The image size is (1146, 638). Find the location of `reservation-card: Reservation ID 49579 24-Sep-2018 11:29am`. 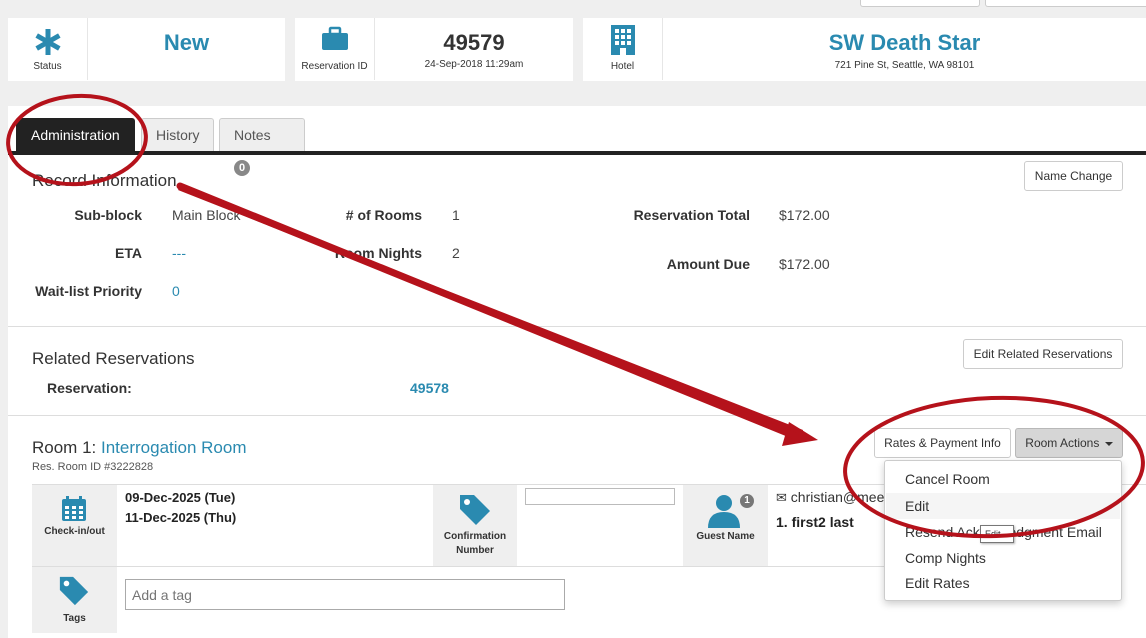

reservation-card: Reservation ID 49579 24-Sep-2018 11:29am is located at coordinates (434, 49).